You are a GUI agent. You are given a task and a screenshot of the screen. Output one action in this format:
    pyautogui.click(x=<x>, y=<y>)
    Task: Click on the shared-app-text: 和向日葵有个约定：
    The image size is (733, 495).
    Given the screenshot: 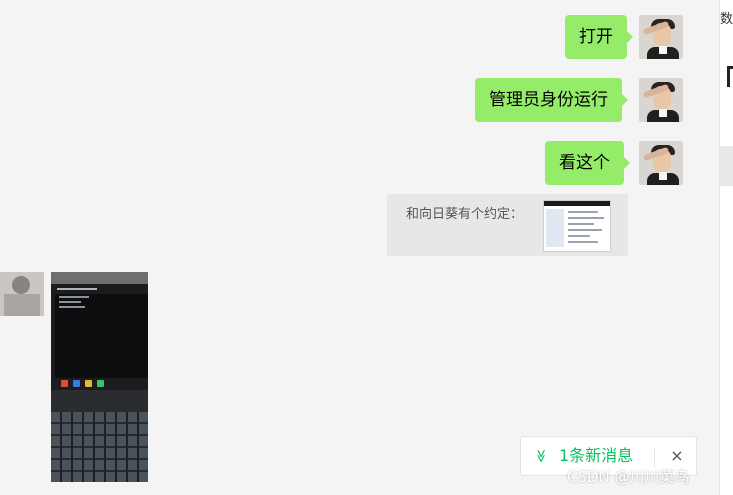 What is the action you would take?
    pyautogui.click(x=465, y=214)
    